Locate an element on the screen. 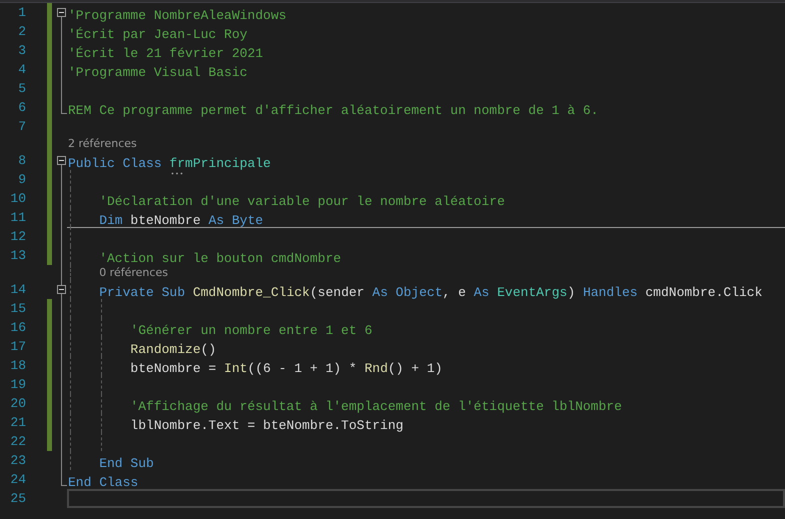  code-line: 'Déclaration d'une variable pour le nombre aléatoire is located at coordinates (301, 202).